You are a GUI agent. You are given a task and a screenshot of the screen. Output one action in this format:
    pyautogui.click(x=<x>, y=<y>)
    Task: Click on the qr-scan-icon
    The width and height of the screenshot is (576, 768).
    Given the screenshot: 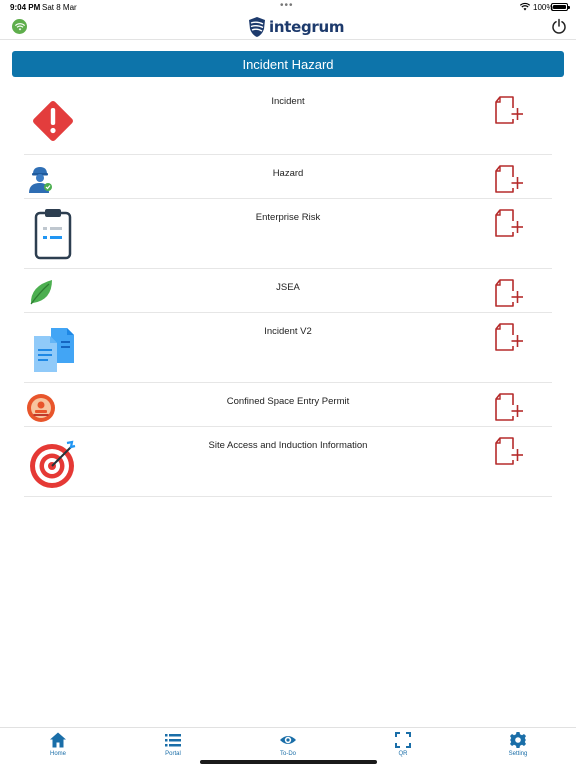 What is the action you would take?
    pyautogui.click(x=403, y=740)
    